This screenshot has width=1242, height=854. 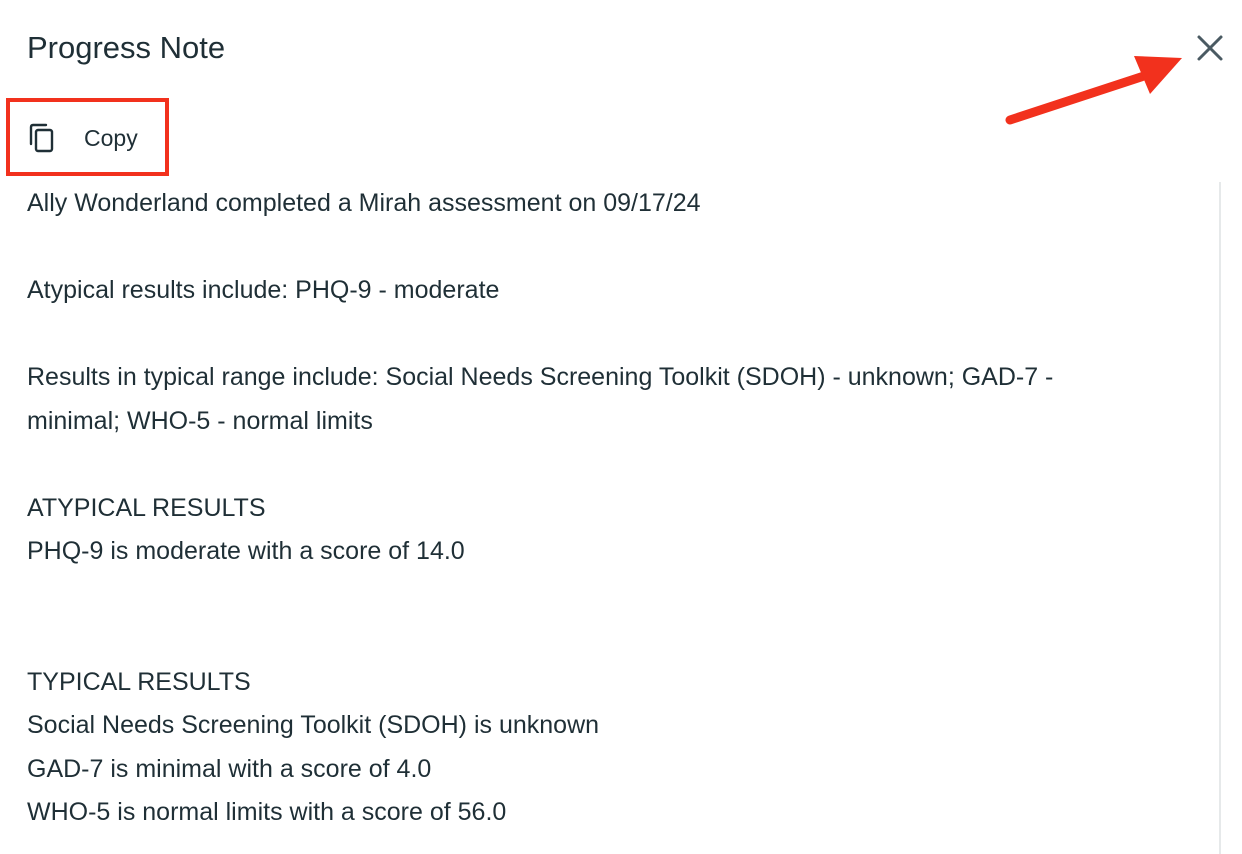 What do you see at coordinates (146, 507) in the screenshot?
I see `atypical-results-heading: ATYPICAL RESULTS` at bounding box center [146, 507].